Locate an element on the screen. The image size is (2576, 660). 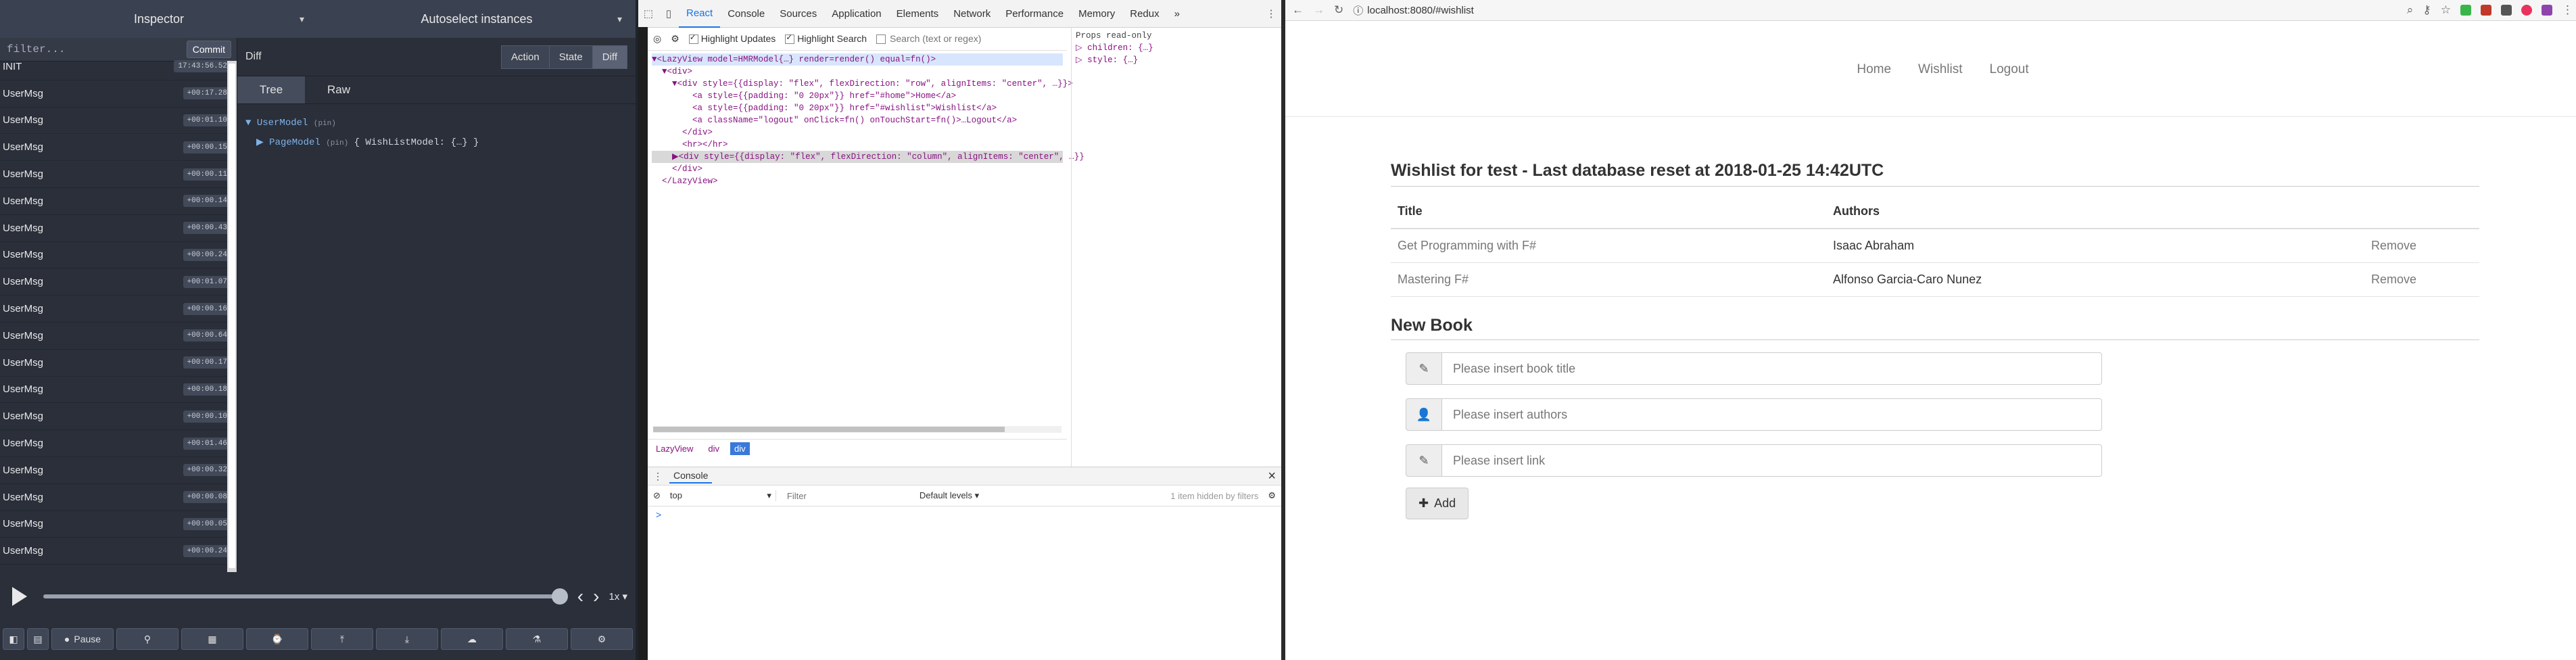
redux-extension-icon is located at coordinates (2547, 10).